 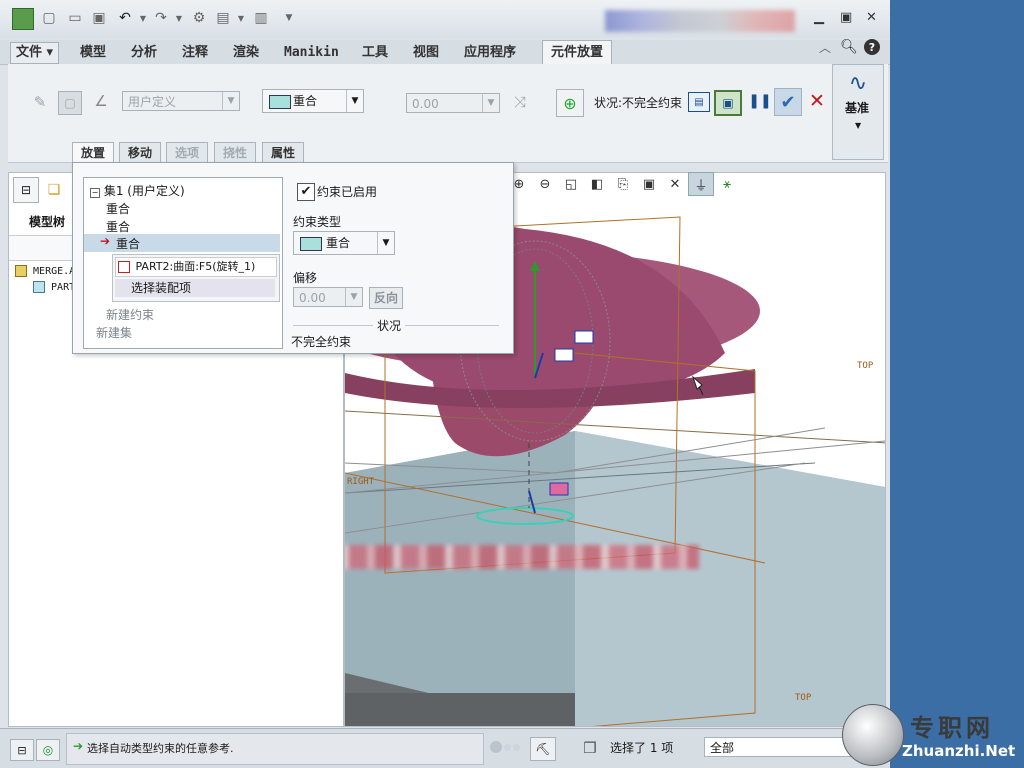 I want to click on close-window-icon: ▥, so click(x=261, y=18).